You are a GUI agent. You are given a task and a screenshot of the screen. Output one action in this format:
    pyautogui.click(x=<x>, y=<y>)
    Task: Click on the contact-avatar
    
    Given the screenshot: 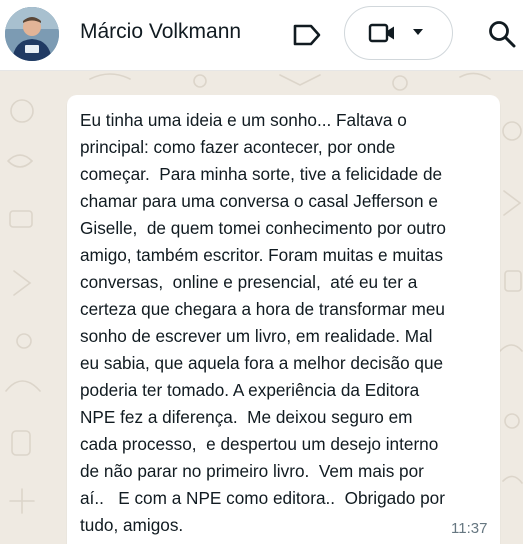 What is the action you would take?
    pyautogui.click(x=32, y=34)
    